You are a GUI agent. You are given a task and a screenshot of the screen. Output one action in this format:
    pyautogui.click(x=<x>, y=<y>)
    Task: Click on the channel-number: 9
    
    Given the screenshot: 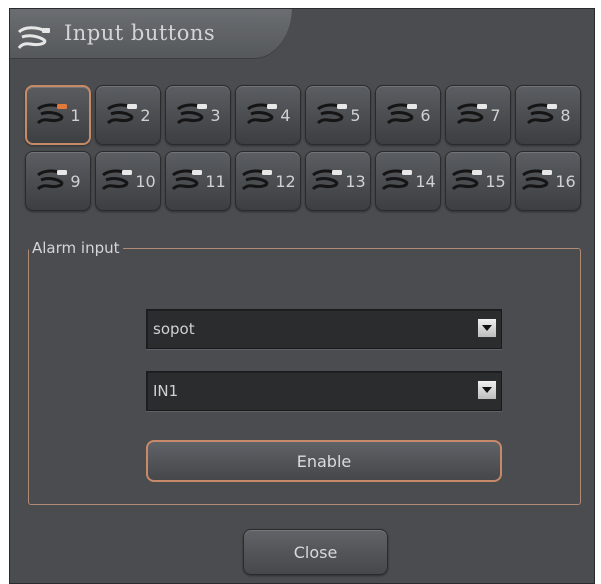 What is the action you would take?
    pyautogui.click(x=75, y=181)
    